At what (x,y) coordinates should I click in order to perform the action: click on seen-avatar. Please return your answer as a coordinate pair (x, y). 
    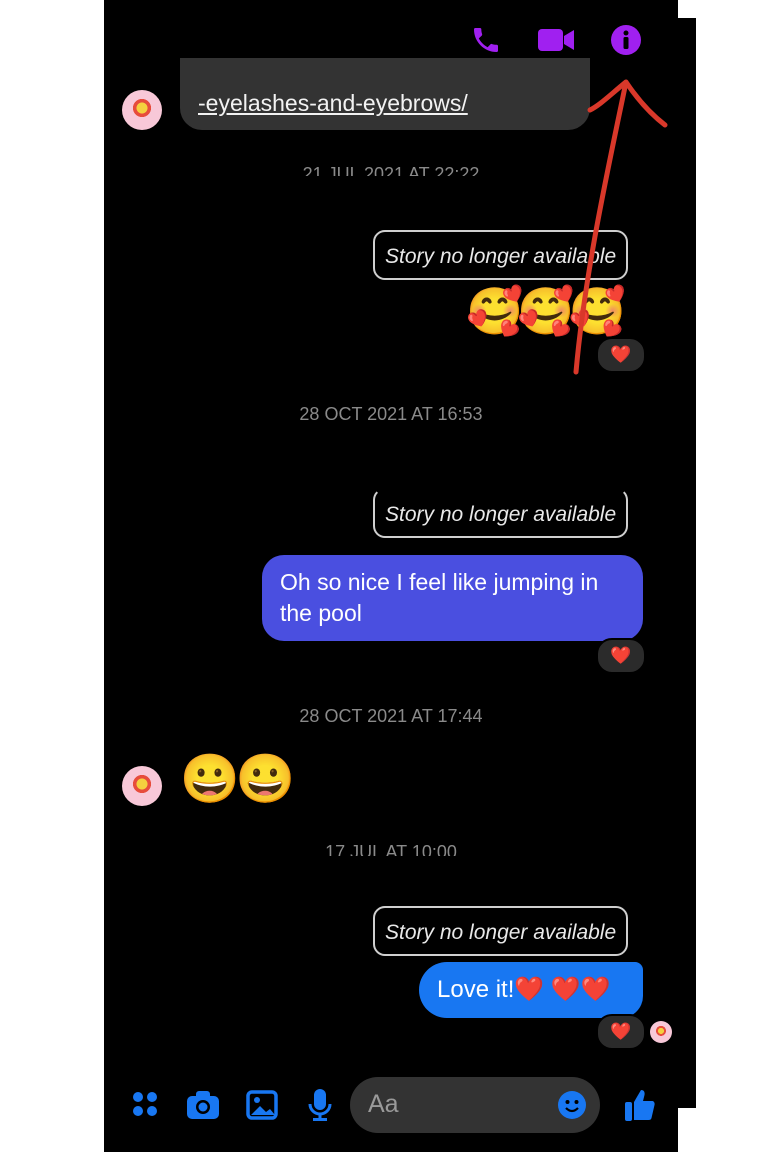
    Looking at the image, I should click on (661, 1032).